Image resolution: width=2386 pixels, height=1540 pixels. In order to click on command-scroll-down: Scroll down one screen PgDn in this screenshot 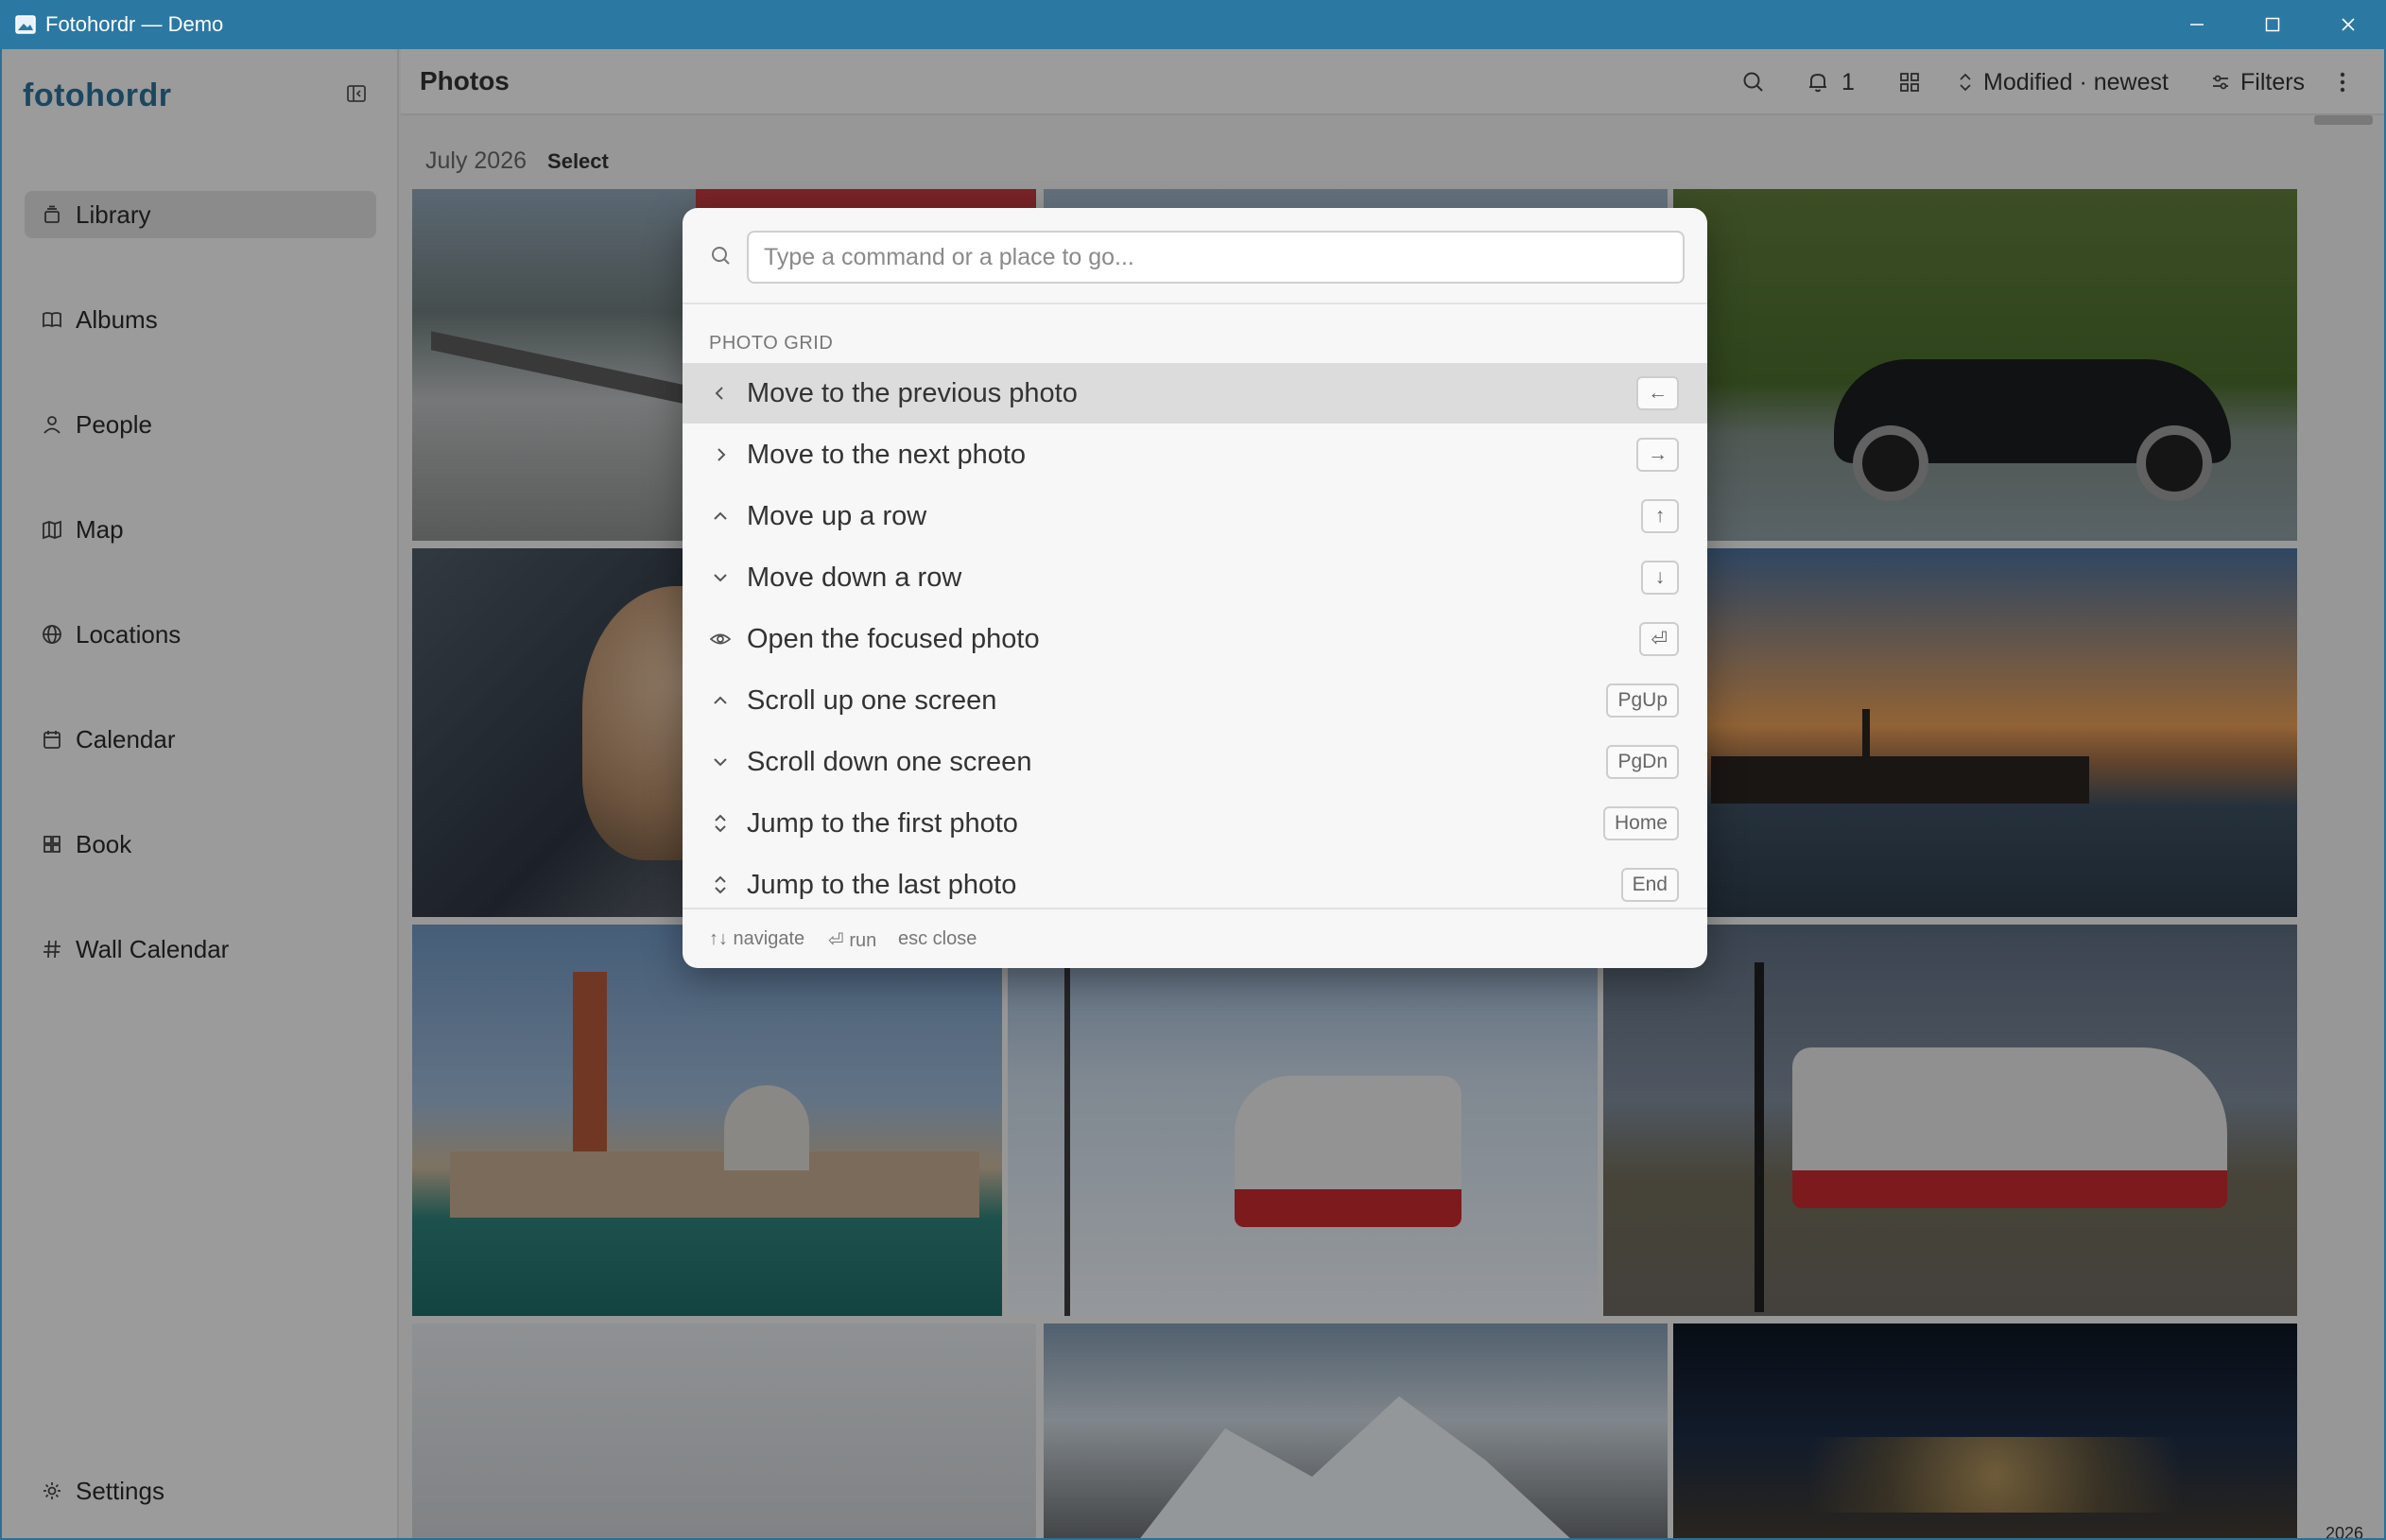, I will do `click(1195, 762)`.